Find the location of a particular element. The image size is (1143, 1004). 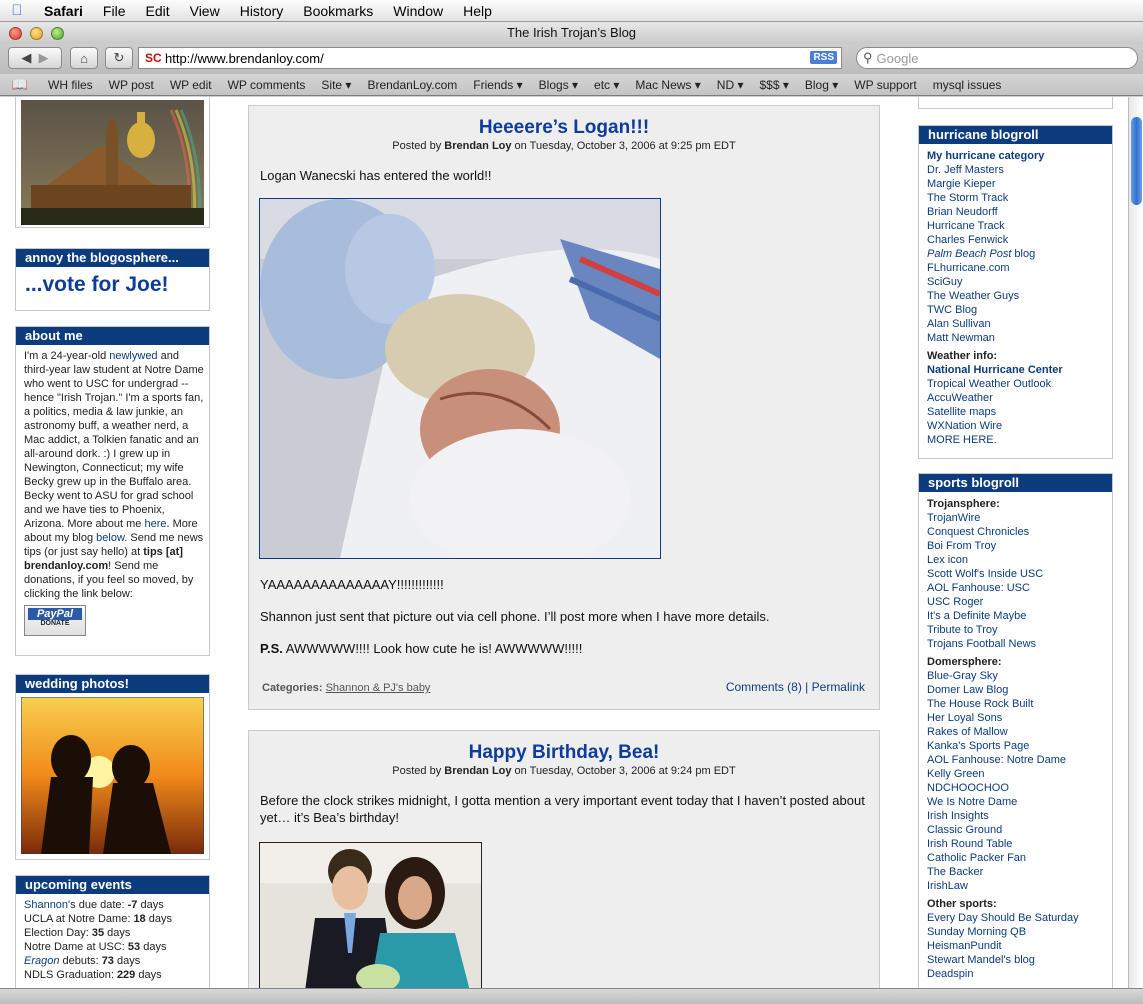

menu-window: Window is located at coordinates (418, 11).